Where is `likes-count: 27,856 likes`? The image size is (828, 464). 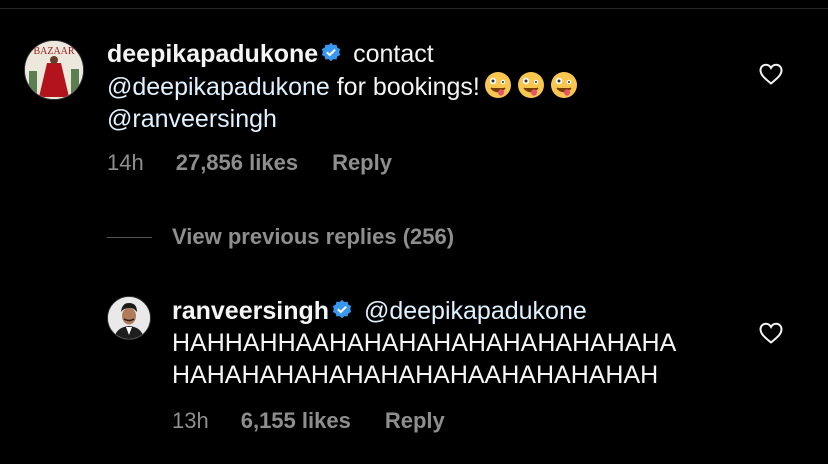 likes-count: 27,856 likes is located at coordinates (237, 163).